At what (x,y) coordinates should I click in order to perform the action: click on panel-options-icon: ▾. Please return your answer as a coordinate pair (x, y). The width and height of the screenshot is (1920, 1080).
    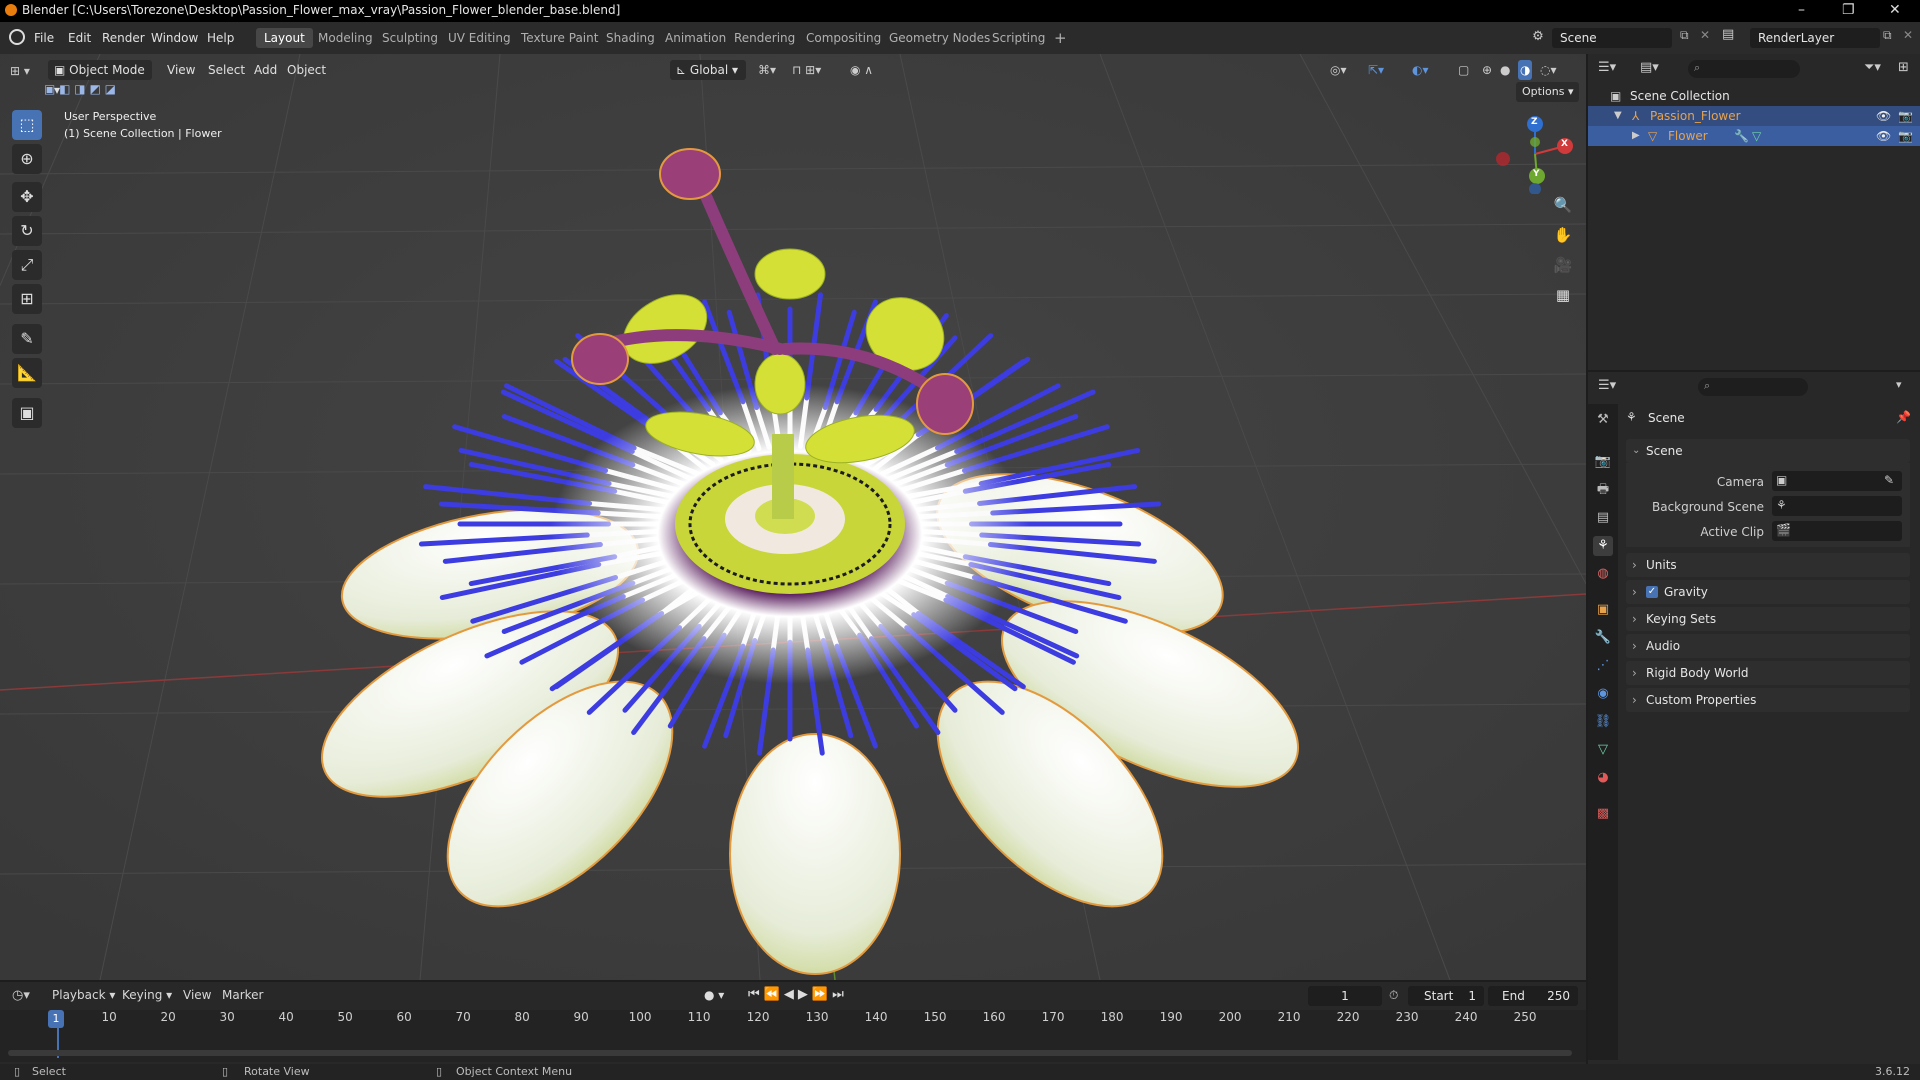
    Looking at the image, I should click on (1899, 384).